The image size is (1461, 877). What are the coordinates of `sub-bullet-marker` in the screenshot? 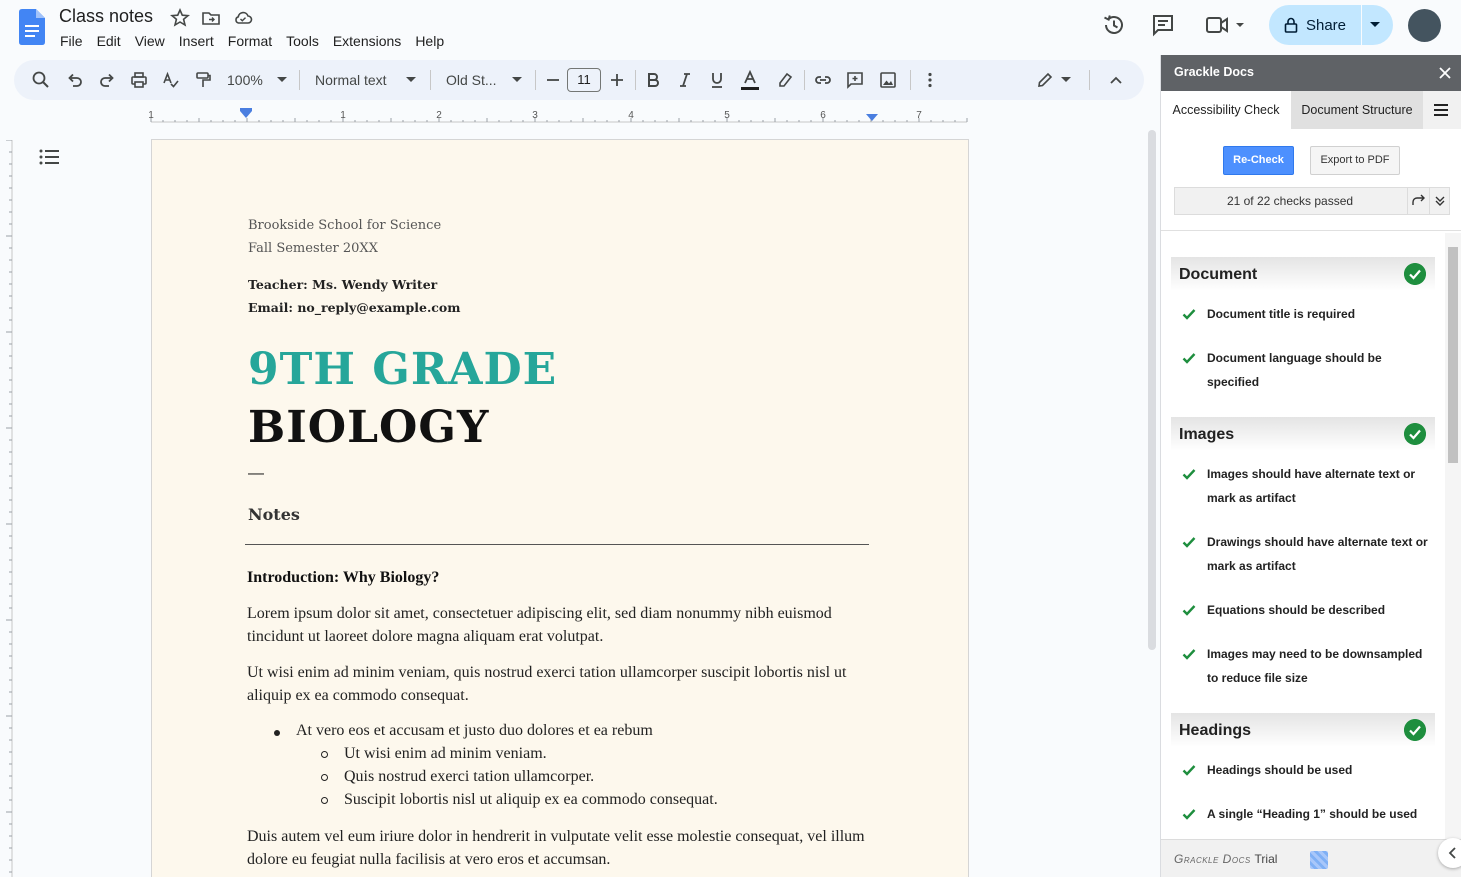 It's located at (324, 777).